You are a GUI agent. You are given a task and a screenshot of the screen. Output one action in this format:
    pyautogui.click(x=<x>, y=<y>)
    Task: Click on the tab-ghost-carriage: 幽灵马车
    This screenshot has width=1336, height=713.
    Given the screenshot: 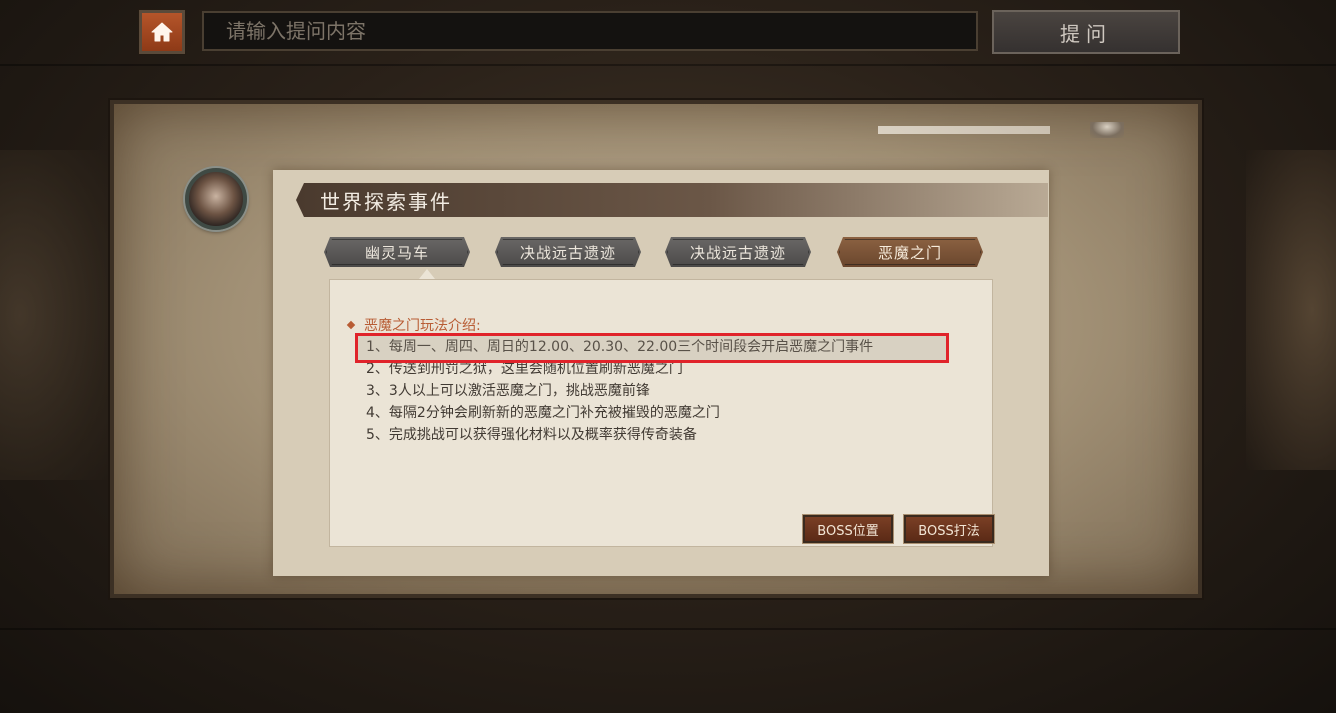 What is the action you would take?
    pyautogui.click(x=397, y=252)
    